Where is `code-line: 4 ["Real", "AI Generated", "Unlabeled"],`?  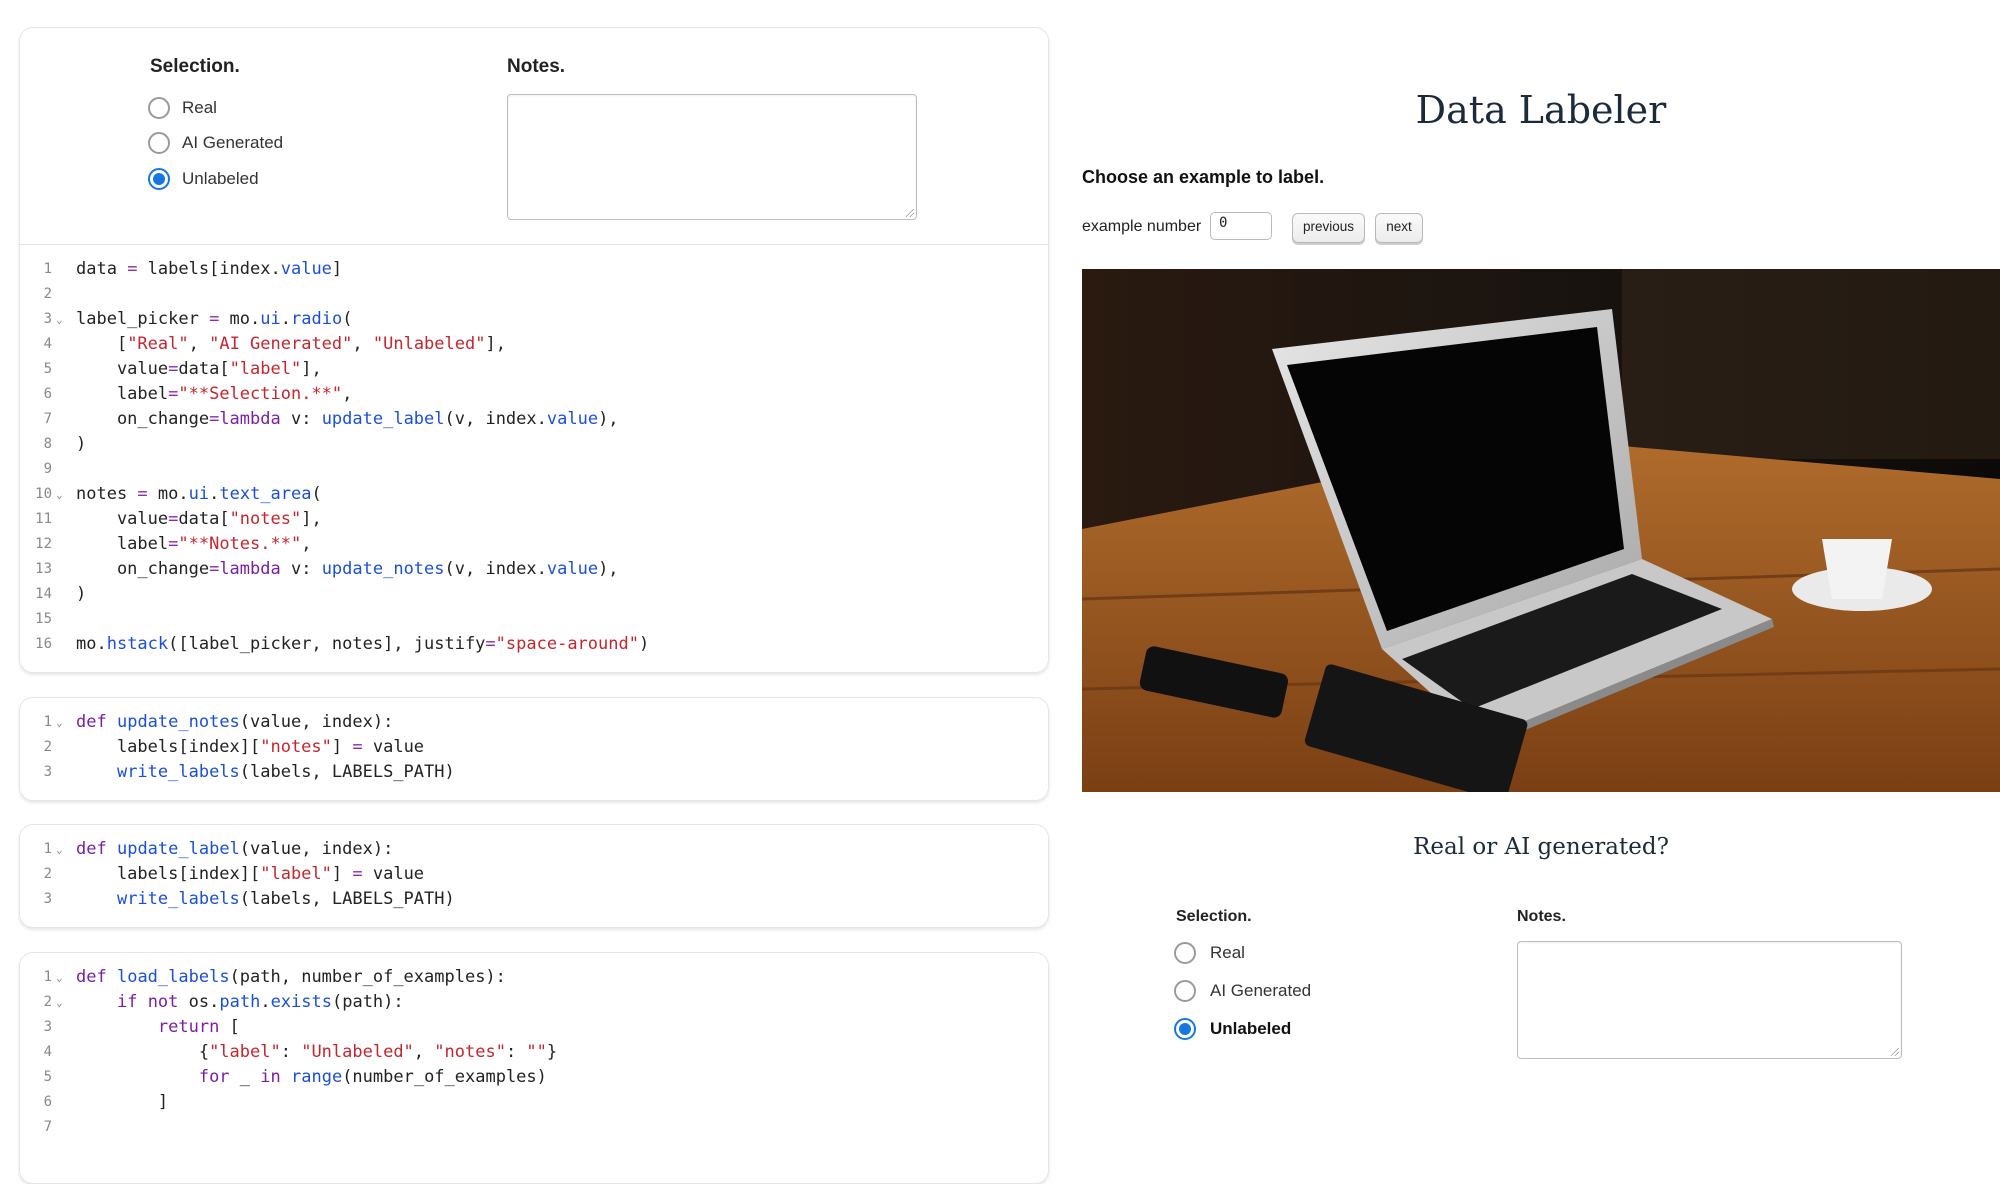
code-line: 4 ["Real", "AI Generated", "Unlabeled"], is located at coordinates (534, 344).